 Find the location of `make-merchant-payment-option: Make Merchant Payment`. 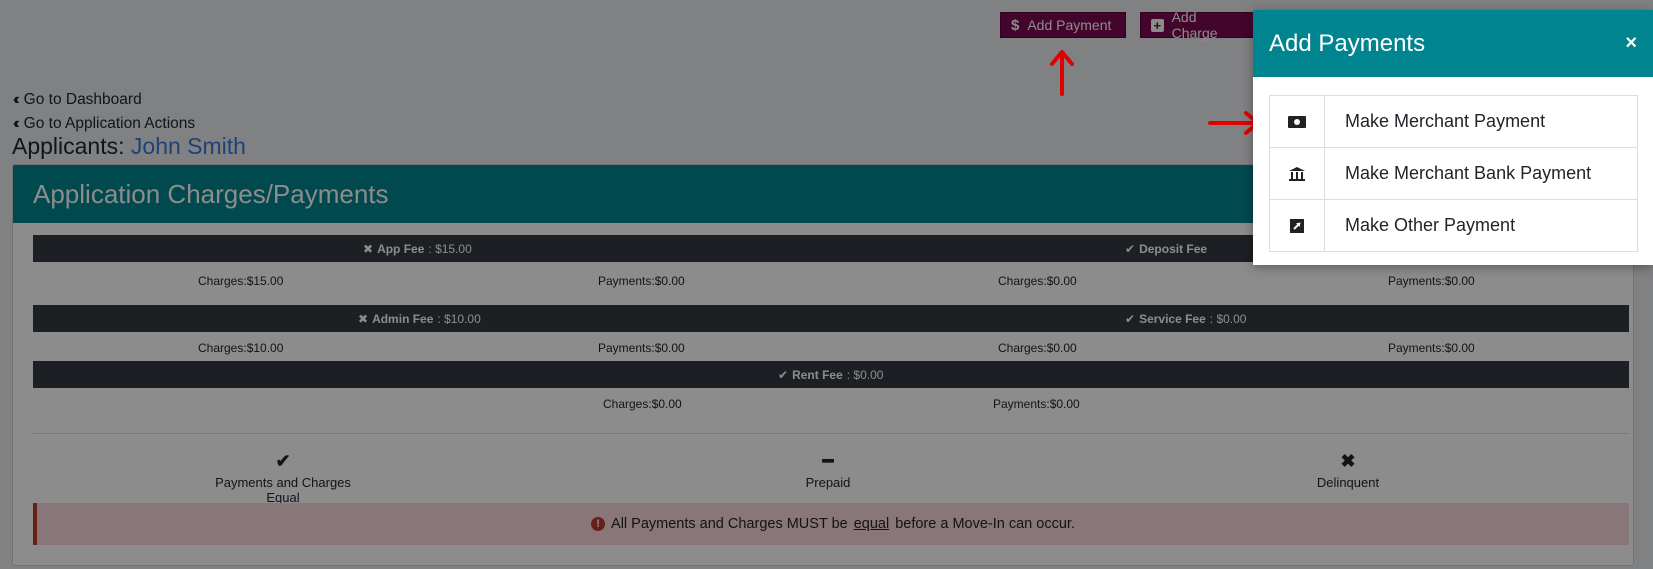

make-merchant-payment-option: Make Merchant Payment is located at coordinates (1453, 122).